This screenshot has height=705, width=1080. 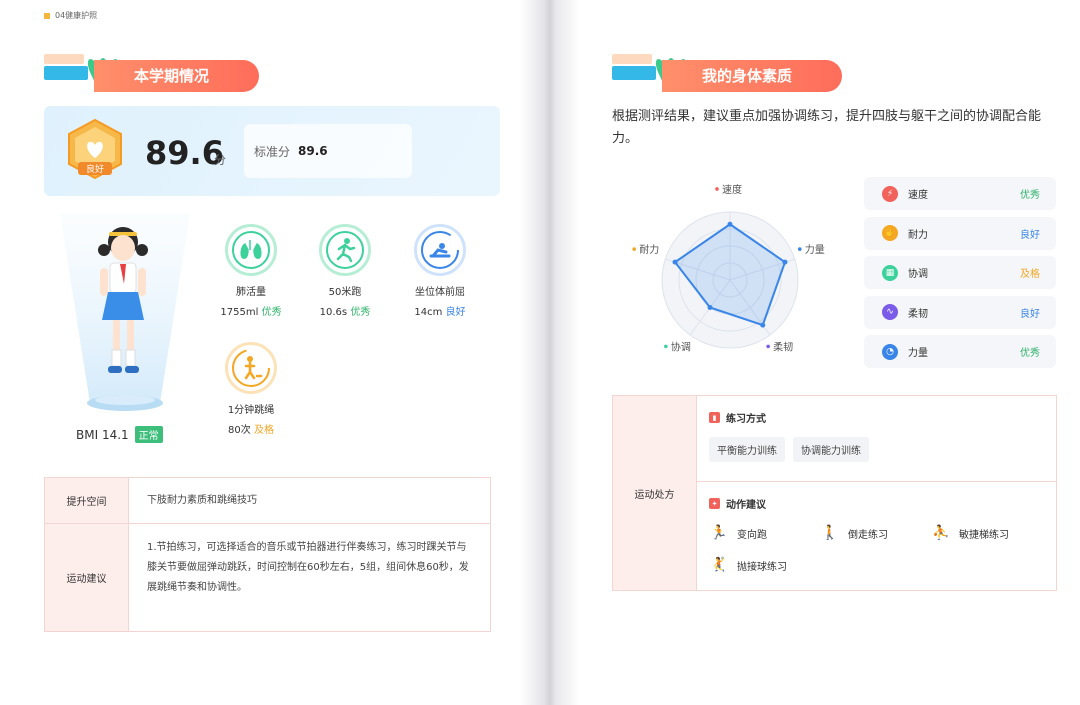 What do you see at coordinates (876, 503) in the screenshot?
I see `action-advice-title: ✦ 动作建议` at bounding box center [876, 503].